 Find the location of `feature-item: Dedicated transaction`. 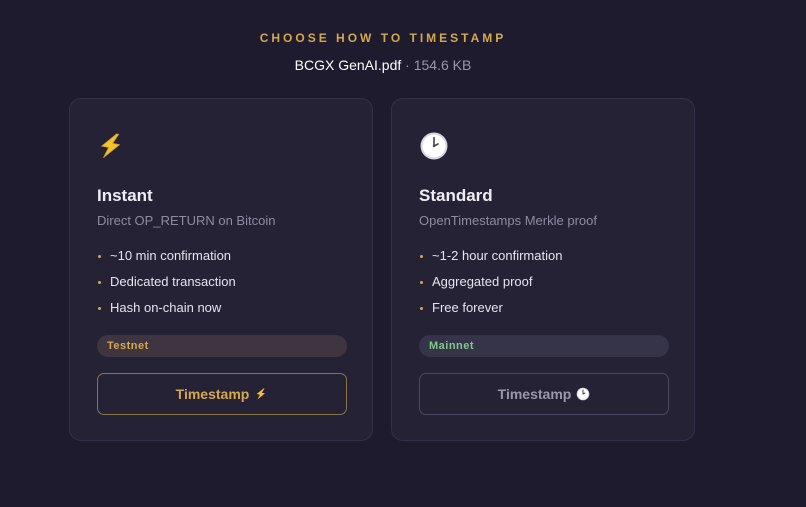

feature-item: Dedicated transaction is located at coordinates (166, 286).